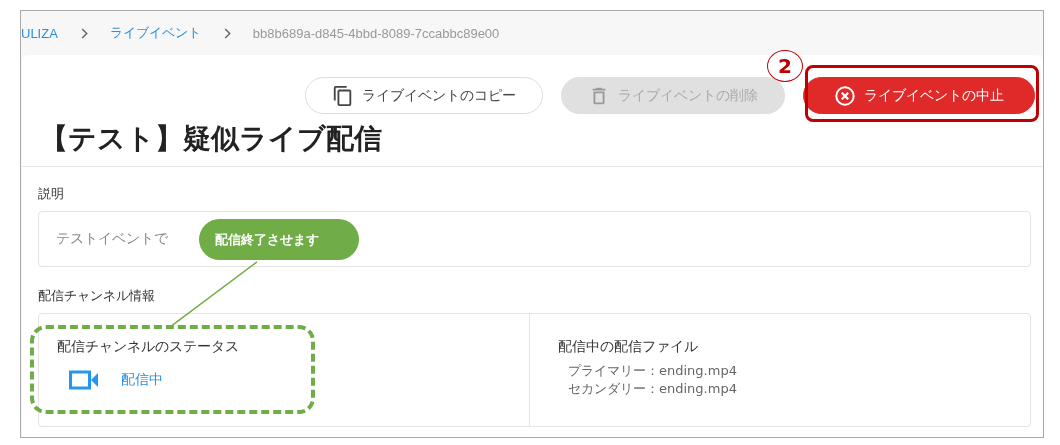 The image size is (1060, 445). I want to click on cancel-icon, so click(845, 95).